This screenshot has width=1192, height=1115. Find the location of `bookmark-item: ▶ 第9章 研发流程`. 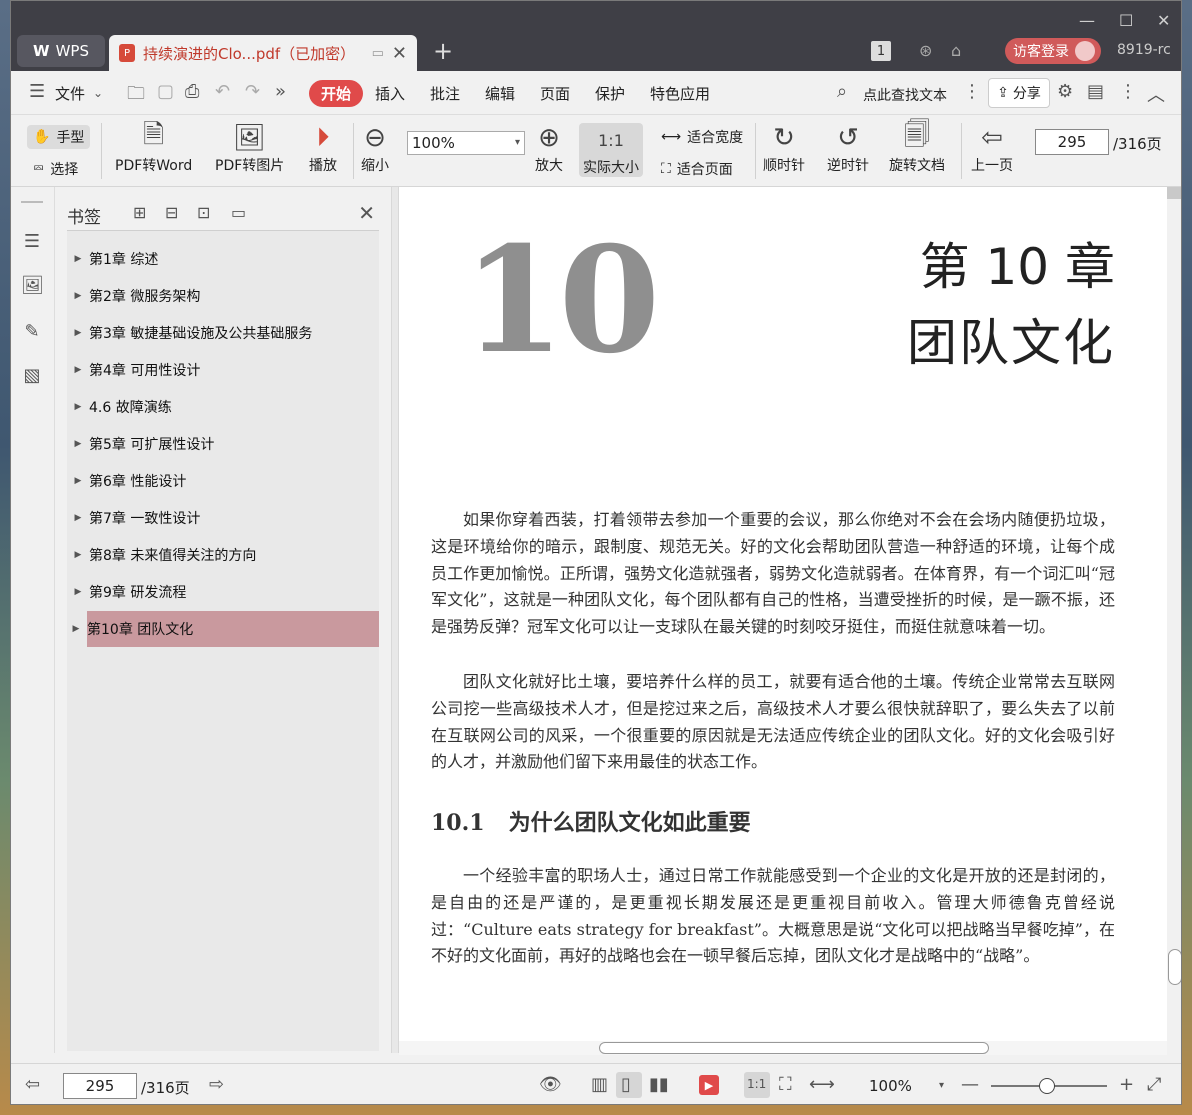

bookmark-item: ▶ 第9章 研发流程 is located at coordinates (223, 592).